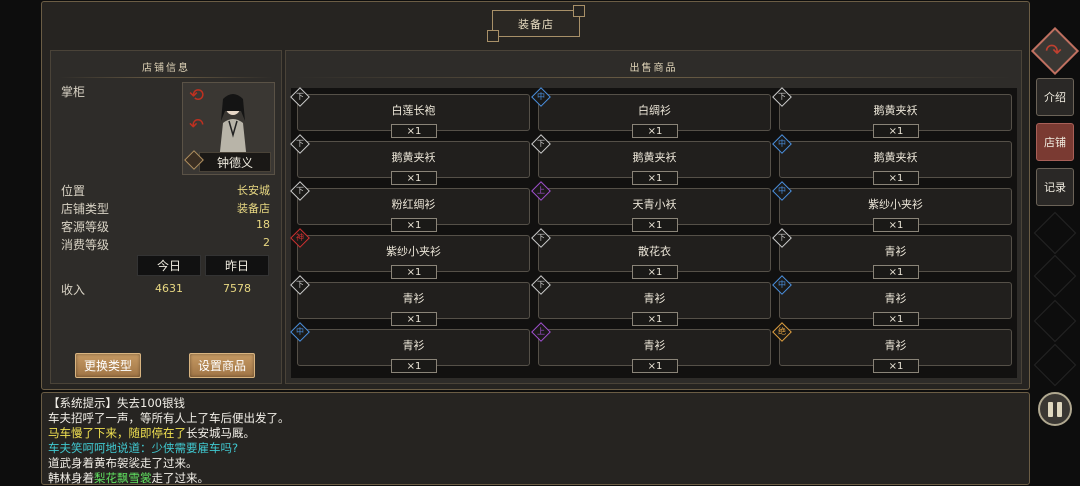 This screenshot has width=1080, height=486. I want to click on tab-shop: 店铺, so click(1055, 142).